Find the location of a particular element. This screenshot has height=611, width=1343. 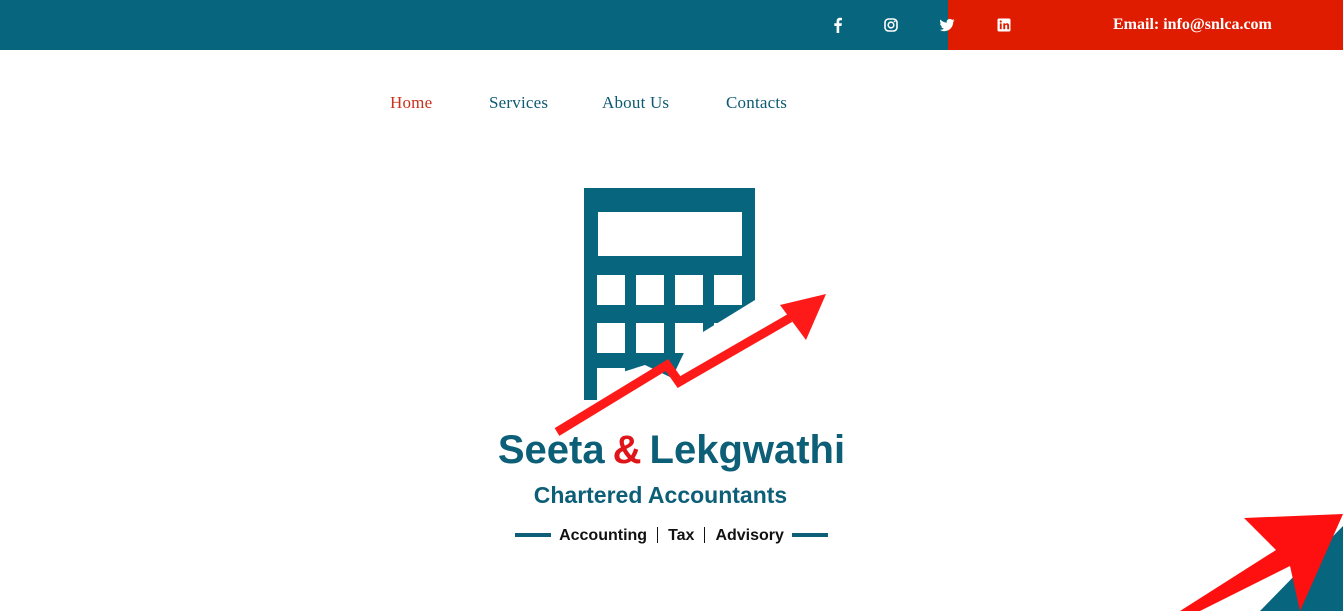

brand-name-part1: Seeta is located at coordinates (551, 450).